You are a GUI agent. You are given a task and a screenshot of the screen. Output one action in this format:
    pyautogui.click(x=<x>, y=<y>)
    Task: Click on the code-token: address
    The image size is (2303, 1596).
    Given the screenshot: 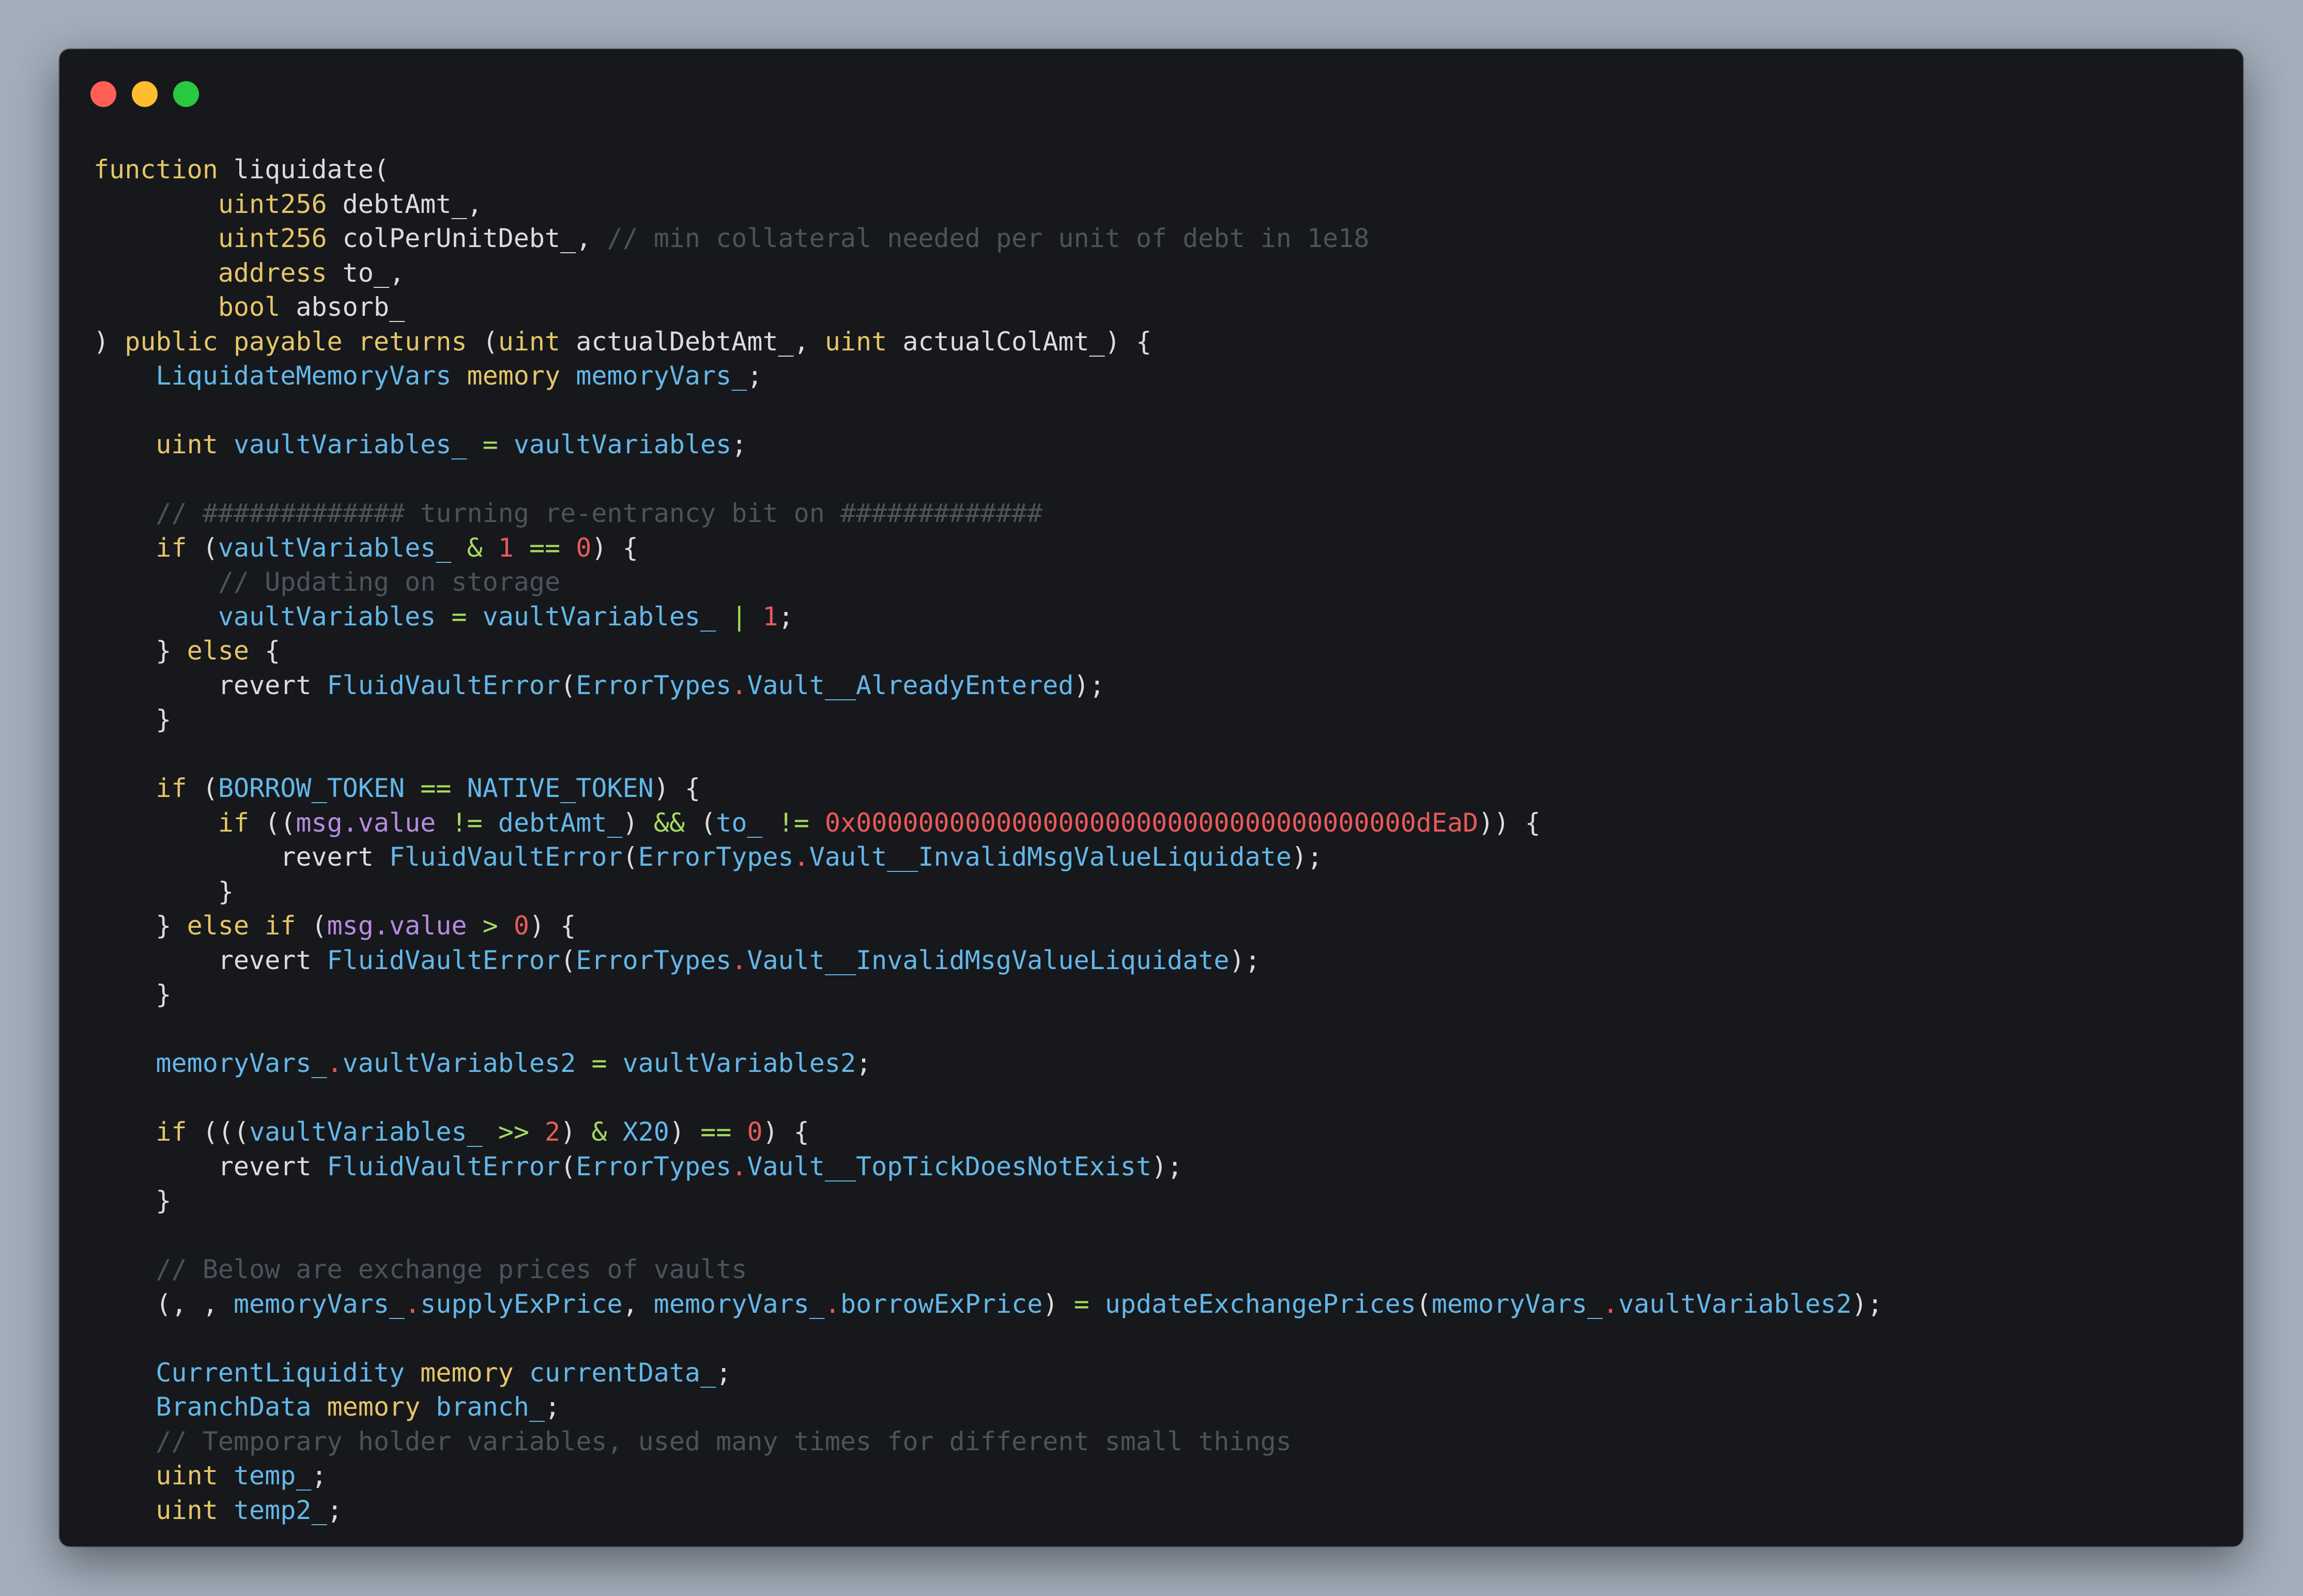 What is the action you would take?
    pyautogui.click(x=272, y=272)
    